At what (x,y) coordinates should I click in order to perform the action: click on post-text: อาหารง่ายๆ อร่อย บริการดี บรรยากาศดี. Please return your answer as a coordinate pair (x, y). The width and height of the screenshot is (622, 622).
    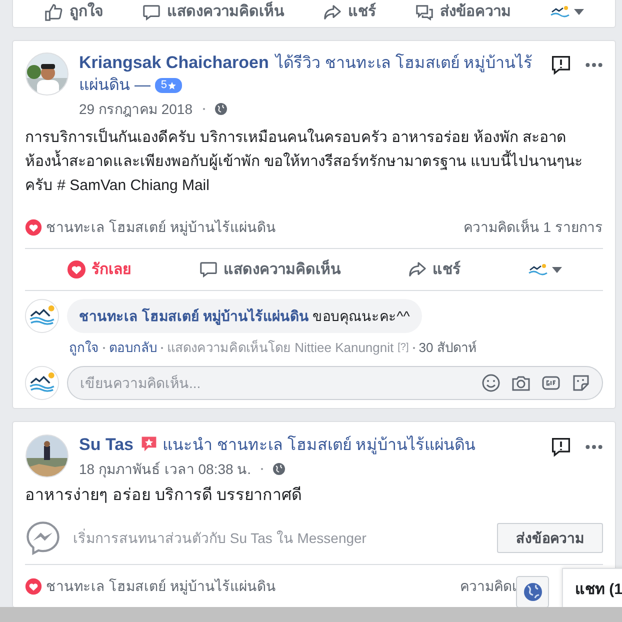
    Looking at the image, I should click on (163, 495).